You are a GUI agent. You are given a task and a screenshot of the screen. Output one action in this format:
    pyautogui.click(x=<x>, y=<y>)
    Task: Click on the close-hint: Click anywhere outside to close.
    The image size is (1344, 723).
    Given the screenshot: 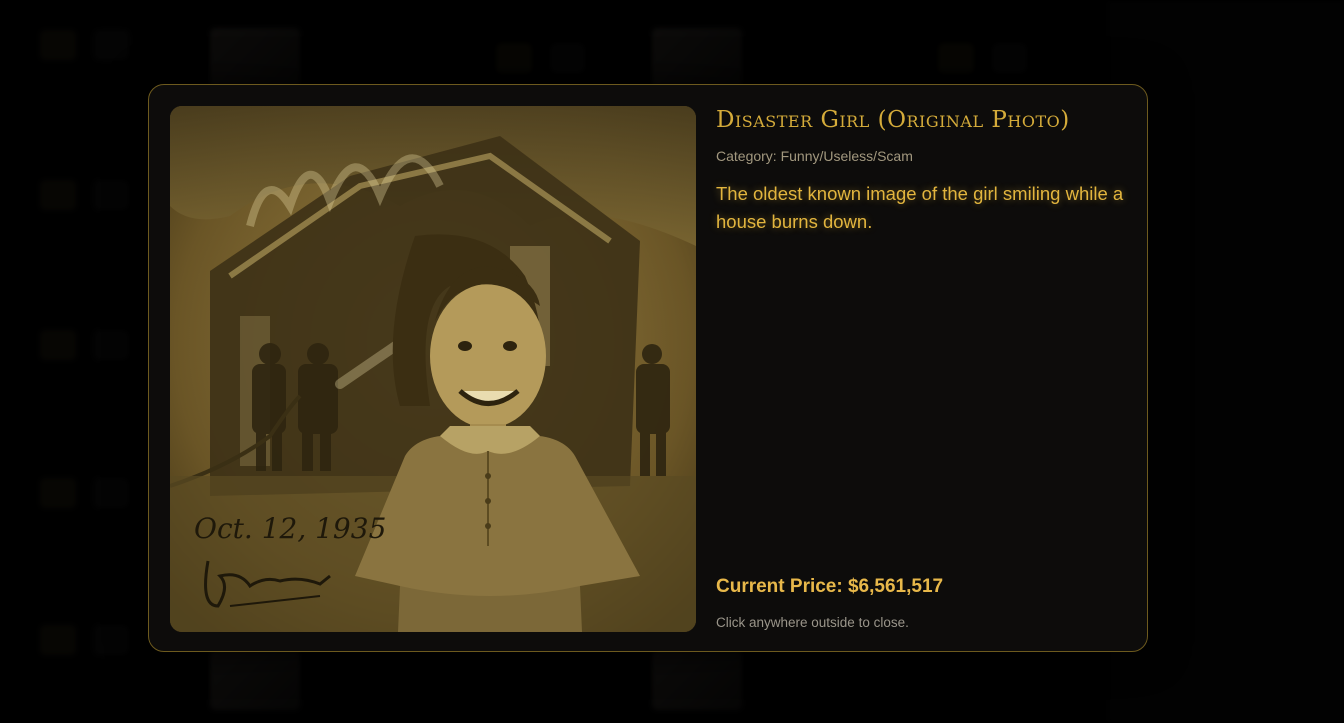 What is the action you would take?
    pyautogui.click(x=812, y=622)
    